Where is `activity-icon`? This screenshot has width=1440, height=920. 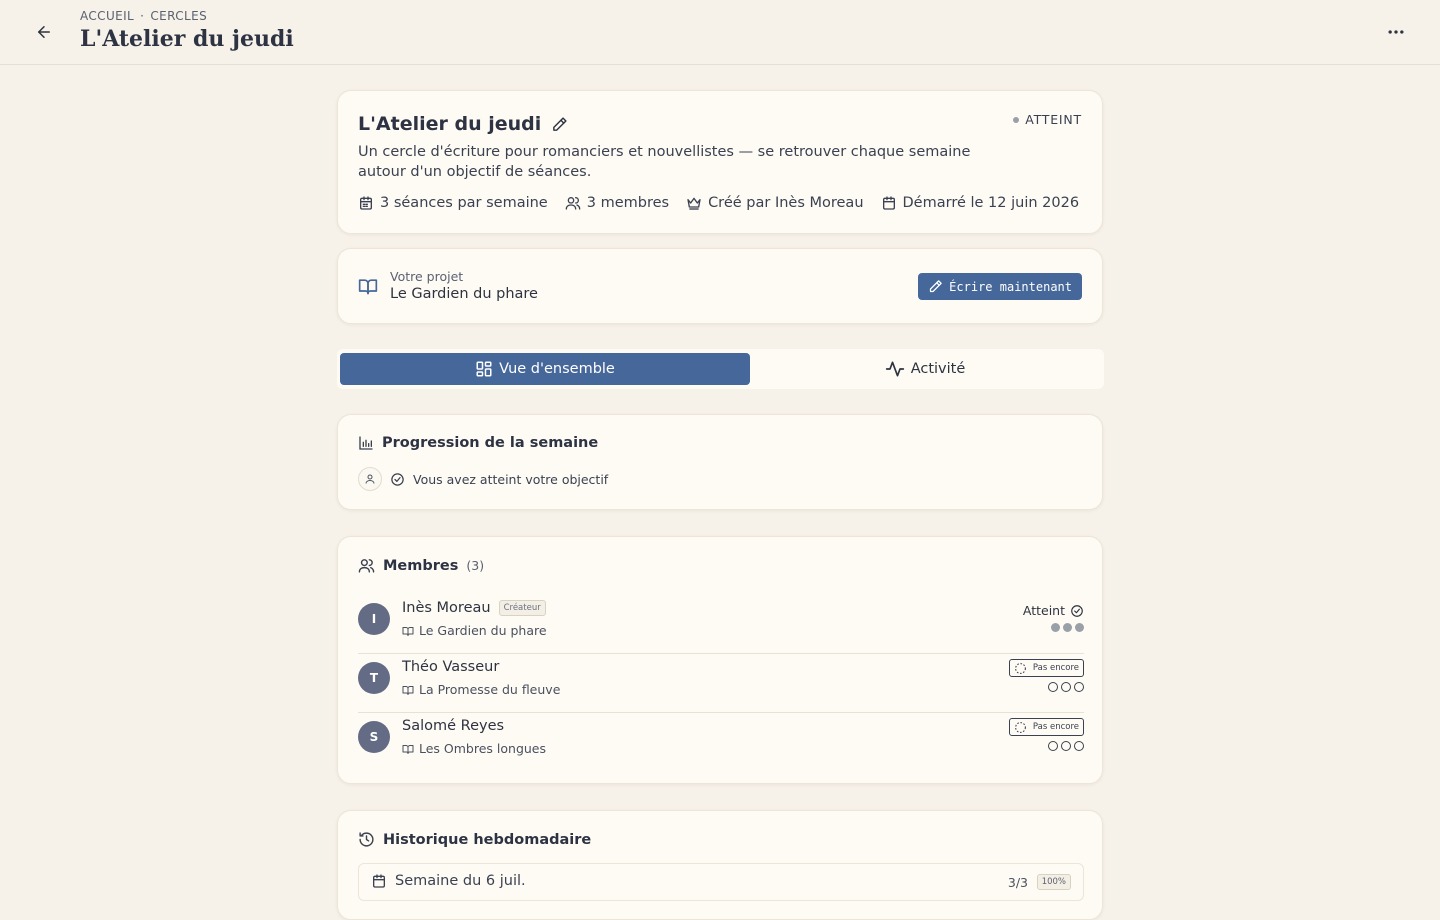
activity-icon is located at coordinates (894, 369).